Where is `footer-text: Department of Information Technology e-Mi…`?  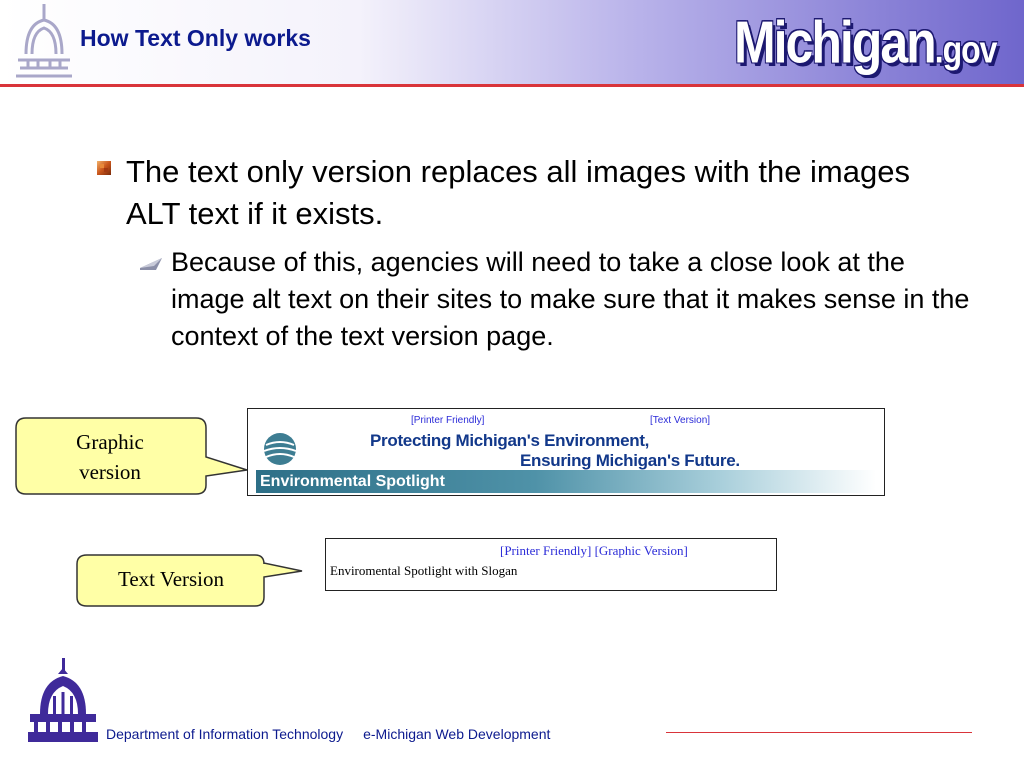 footer-text: Department of Information Technology e-Mi… is located at coordinates (328, 734).